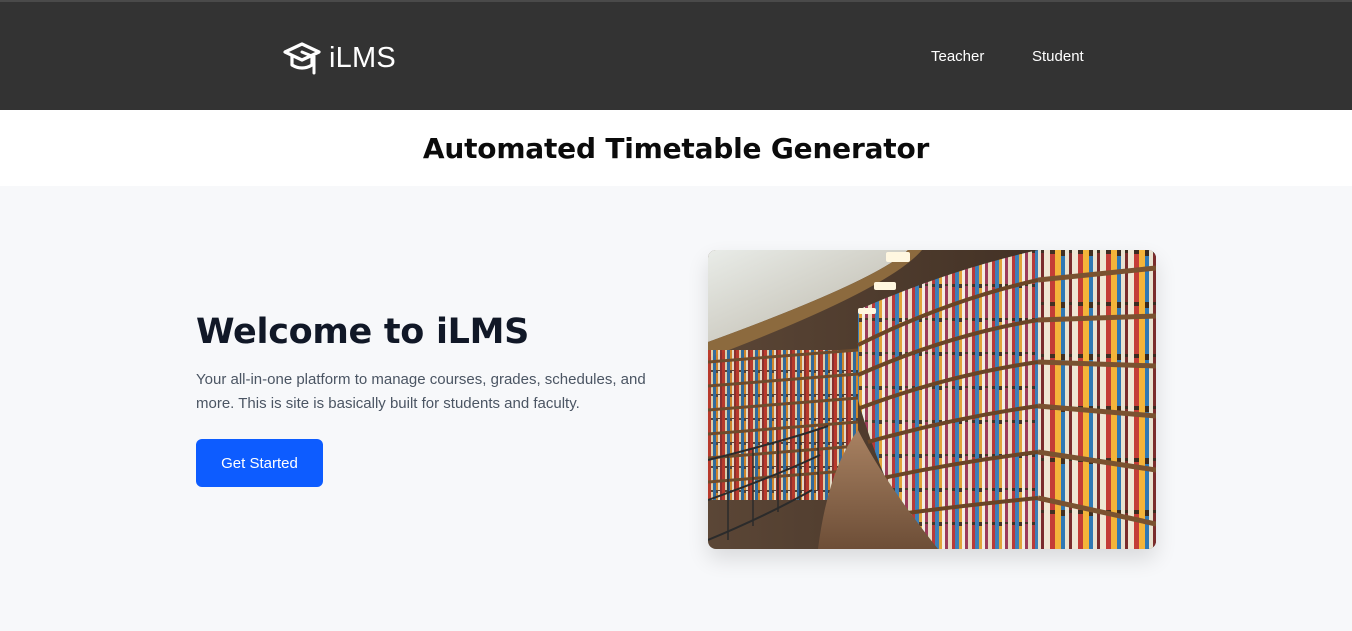  What do you see at coordinates (363, 332) in the screenshot?
I see `hero-heading: Welcome to iLMS` at bounding box center [363, 332].